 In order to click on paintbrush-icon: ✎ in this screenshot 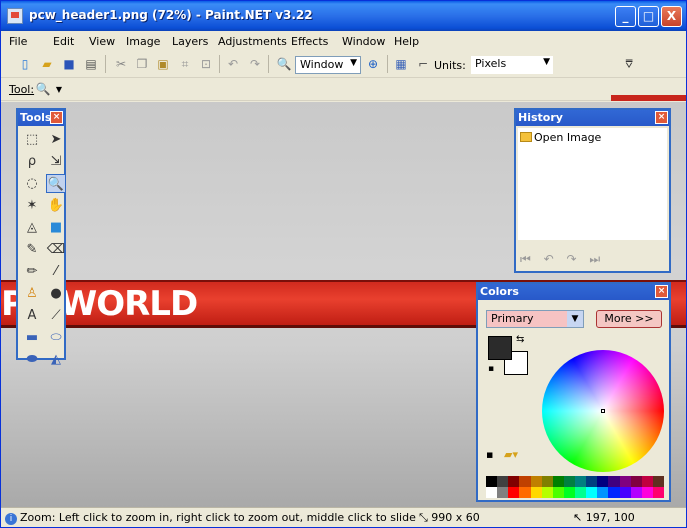, I will do `click(32, 249)`.